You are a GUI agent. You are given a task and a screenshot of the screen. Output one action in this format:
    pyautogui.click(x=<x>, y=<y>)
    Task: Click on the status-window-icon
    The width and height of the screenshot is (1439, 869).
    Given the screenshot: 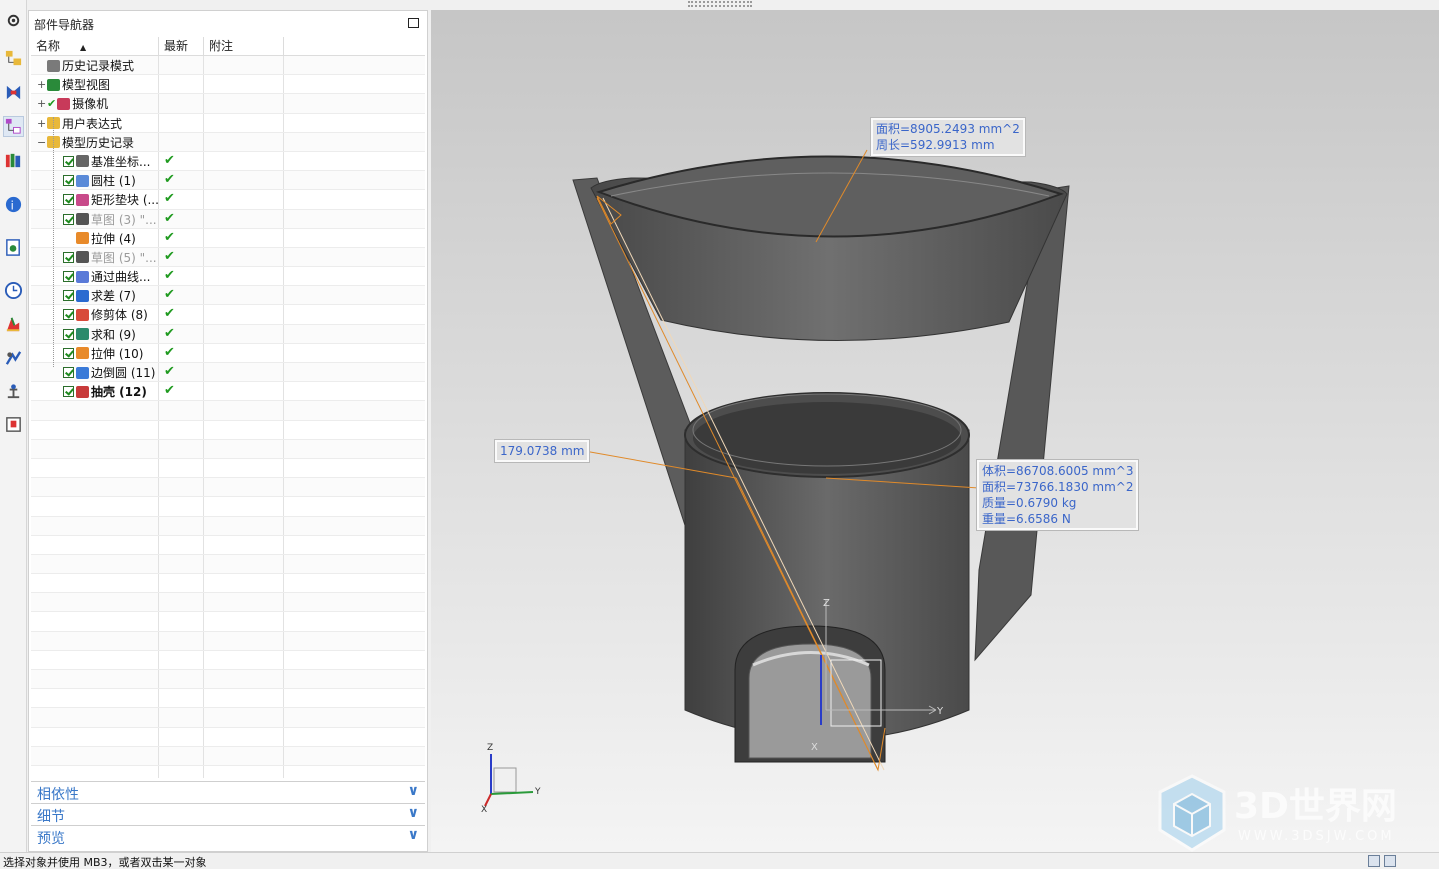 What is the action you would take?
    pyautogui.click(x=1390, y=861)
    